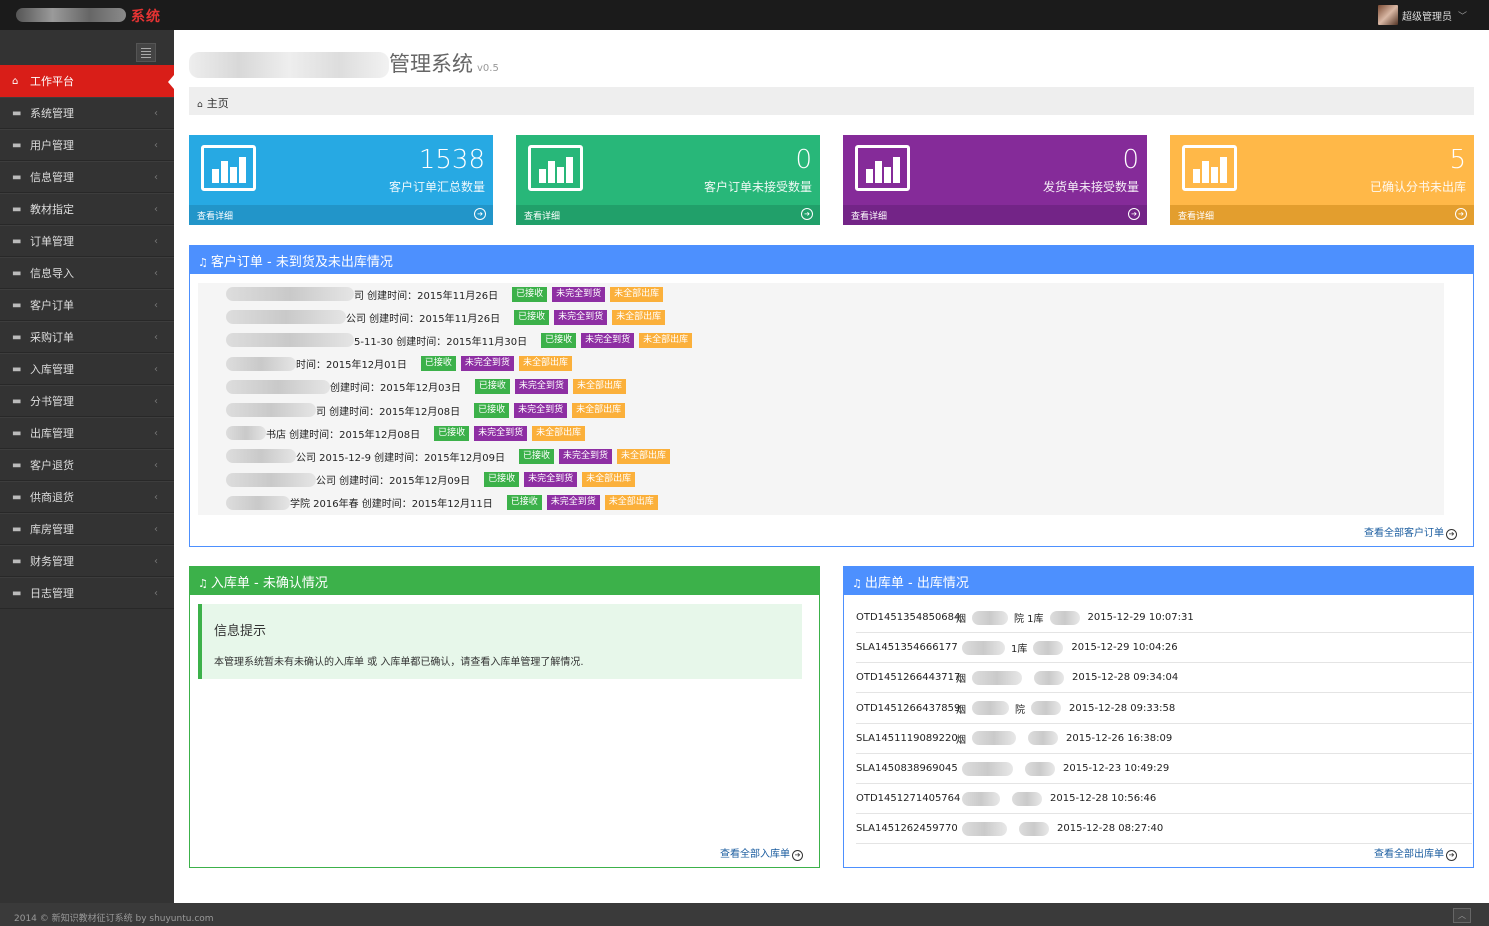 The height and width of the screenshot is (926, 1489). What do you see at coordinates (1119, 738) in the screenshot?
I see `outbound-time: 2015-12-26 16:38:09` at bounding box center [1119, 738].